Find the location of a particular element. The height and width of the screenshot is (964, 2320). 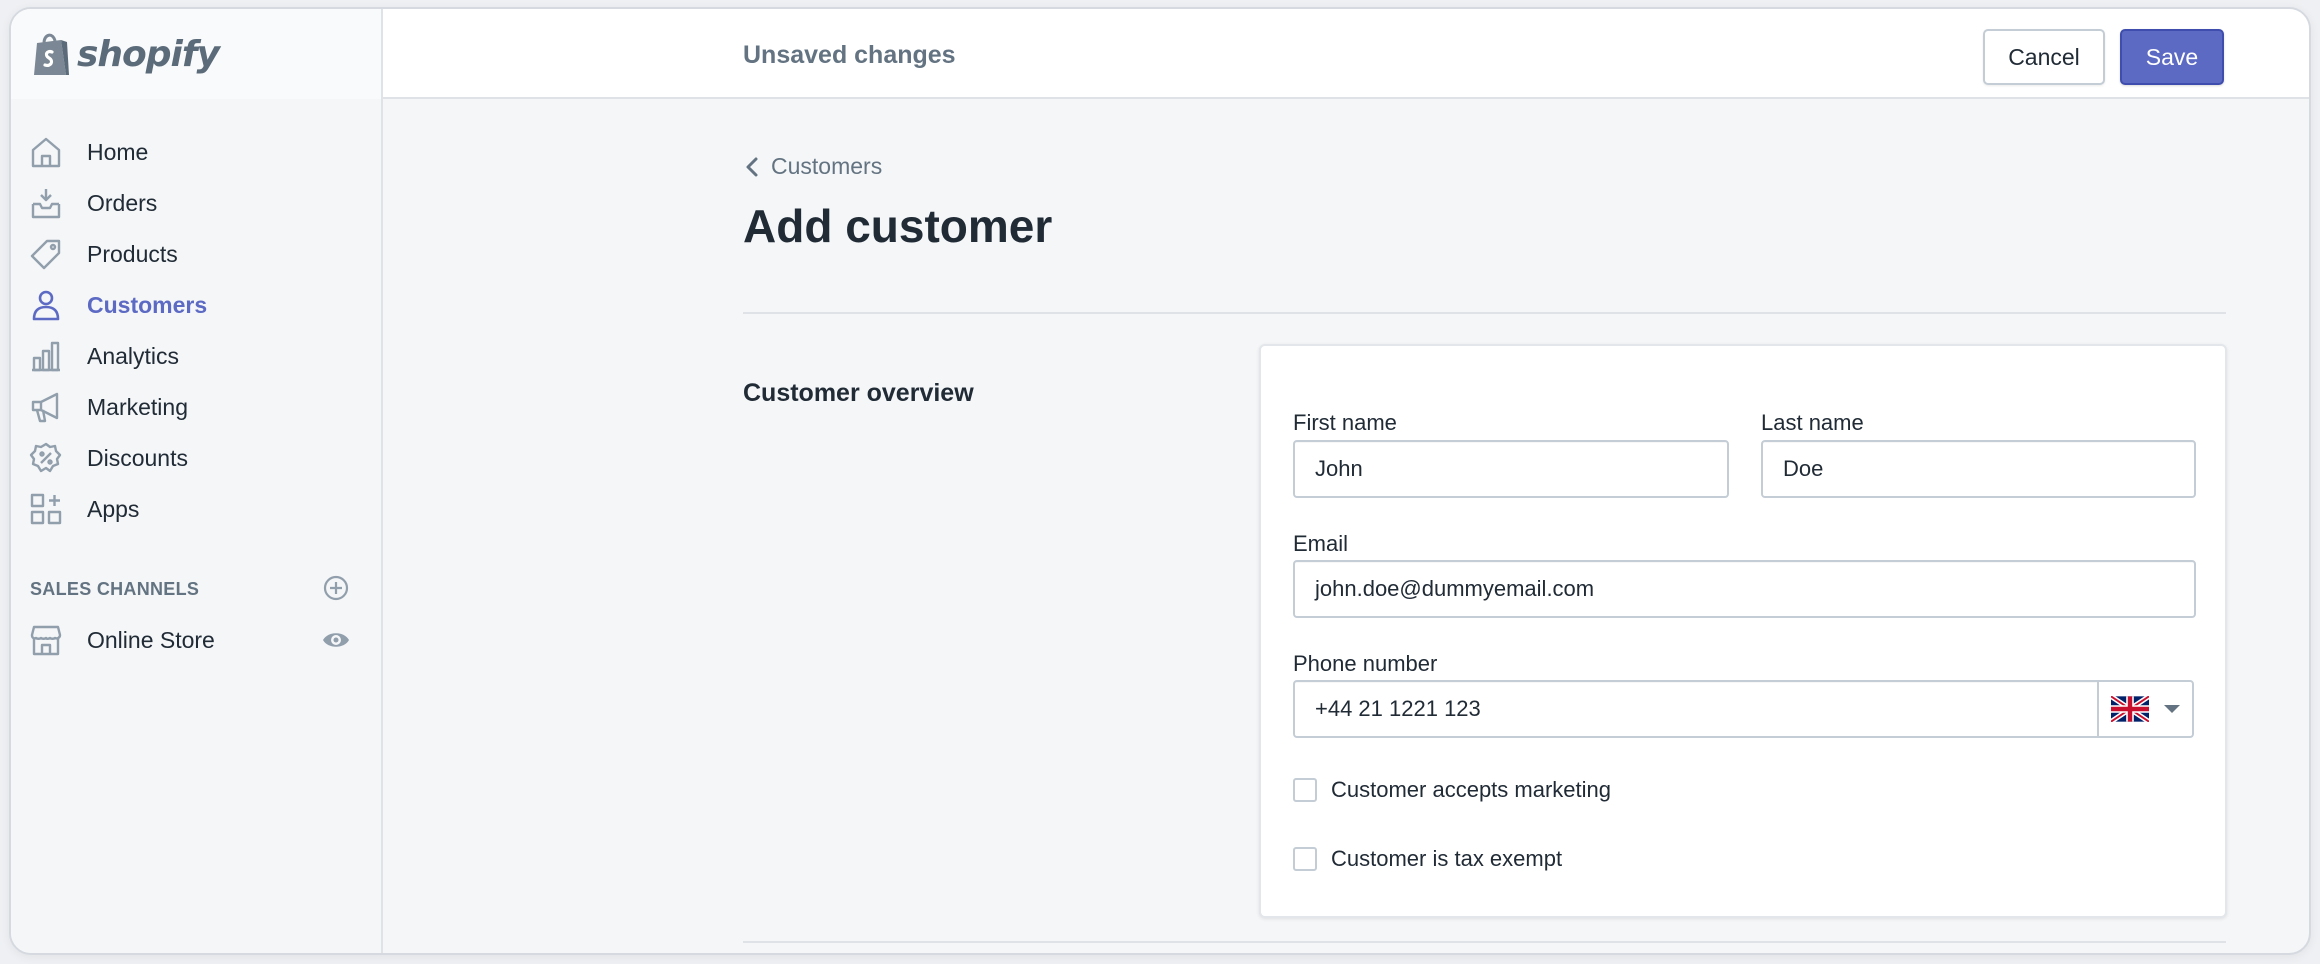

cancel-button: Cancel is located at coordinates (2044, 57).